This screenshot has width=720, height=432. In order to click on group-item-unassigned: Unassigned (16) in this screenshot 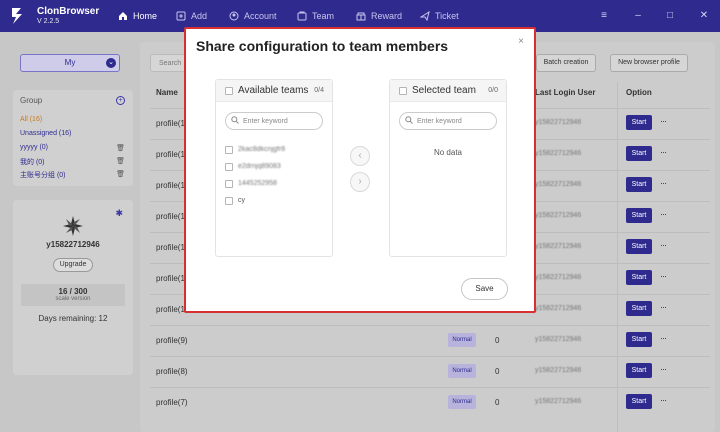, I will do `click(45, 133)`.